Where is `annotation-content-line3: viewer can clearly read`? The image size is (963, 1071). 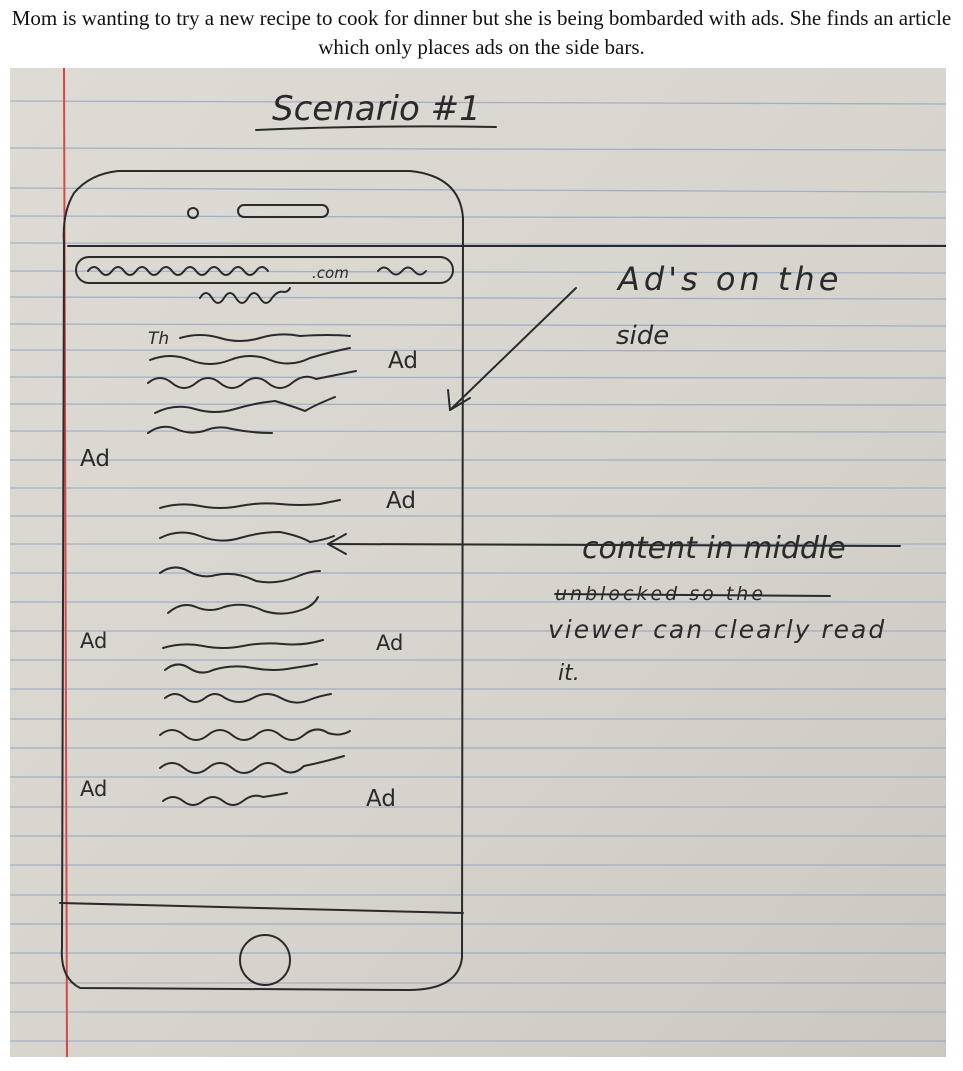 annotation-content-line3: viewer can clearly read is located at coordinates (717, 629).